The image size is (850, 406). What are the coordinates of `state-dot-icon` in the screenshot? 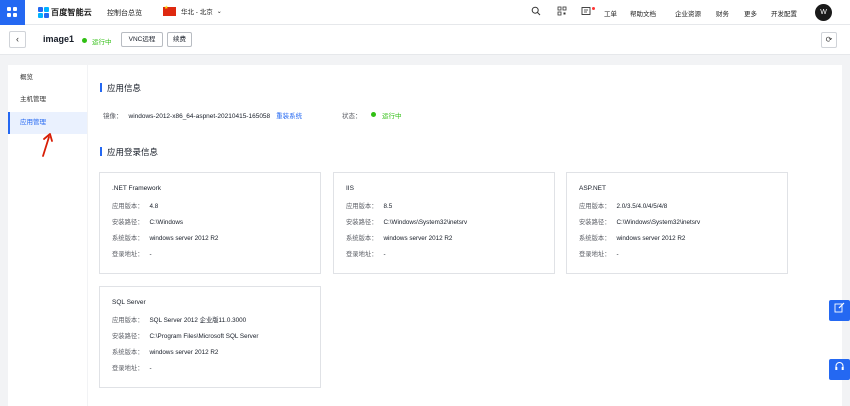 It's located at (373, 114).